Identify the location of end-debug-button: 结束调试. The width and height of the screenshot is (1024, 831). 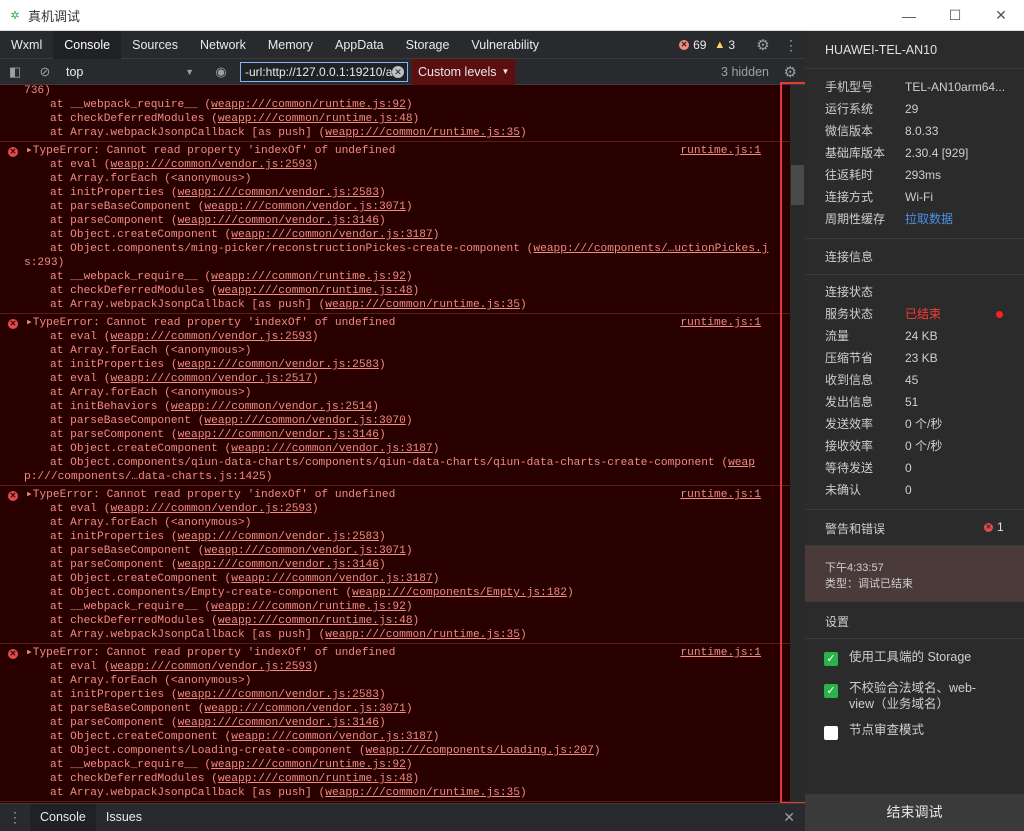
(914, 812).